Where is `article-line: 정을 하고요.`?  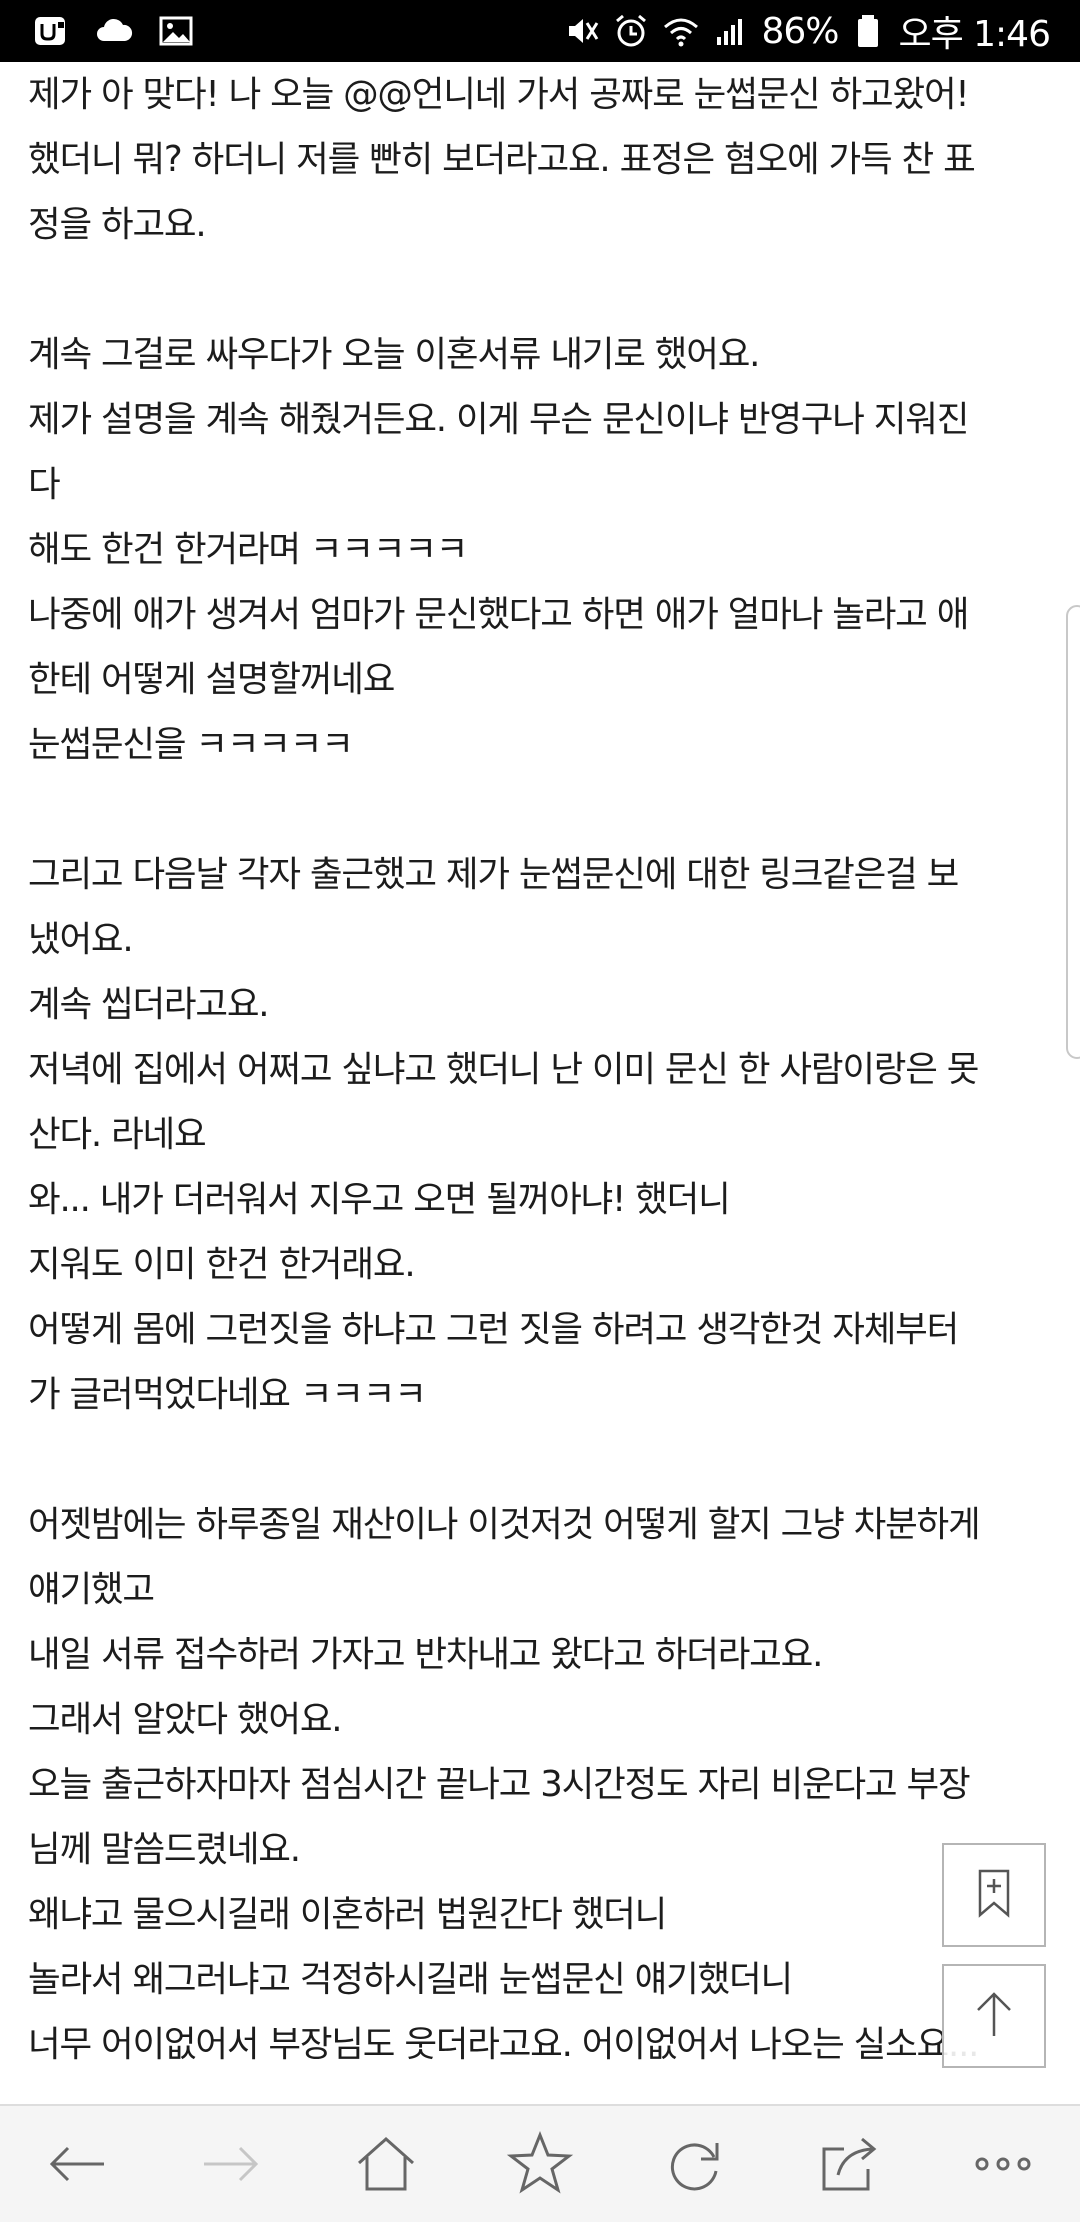
article-line: 정을 하고요. is located at coordinates (117, 224).